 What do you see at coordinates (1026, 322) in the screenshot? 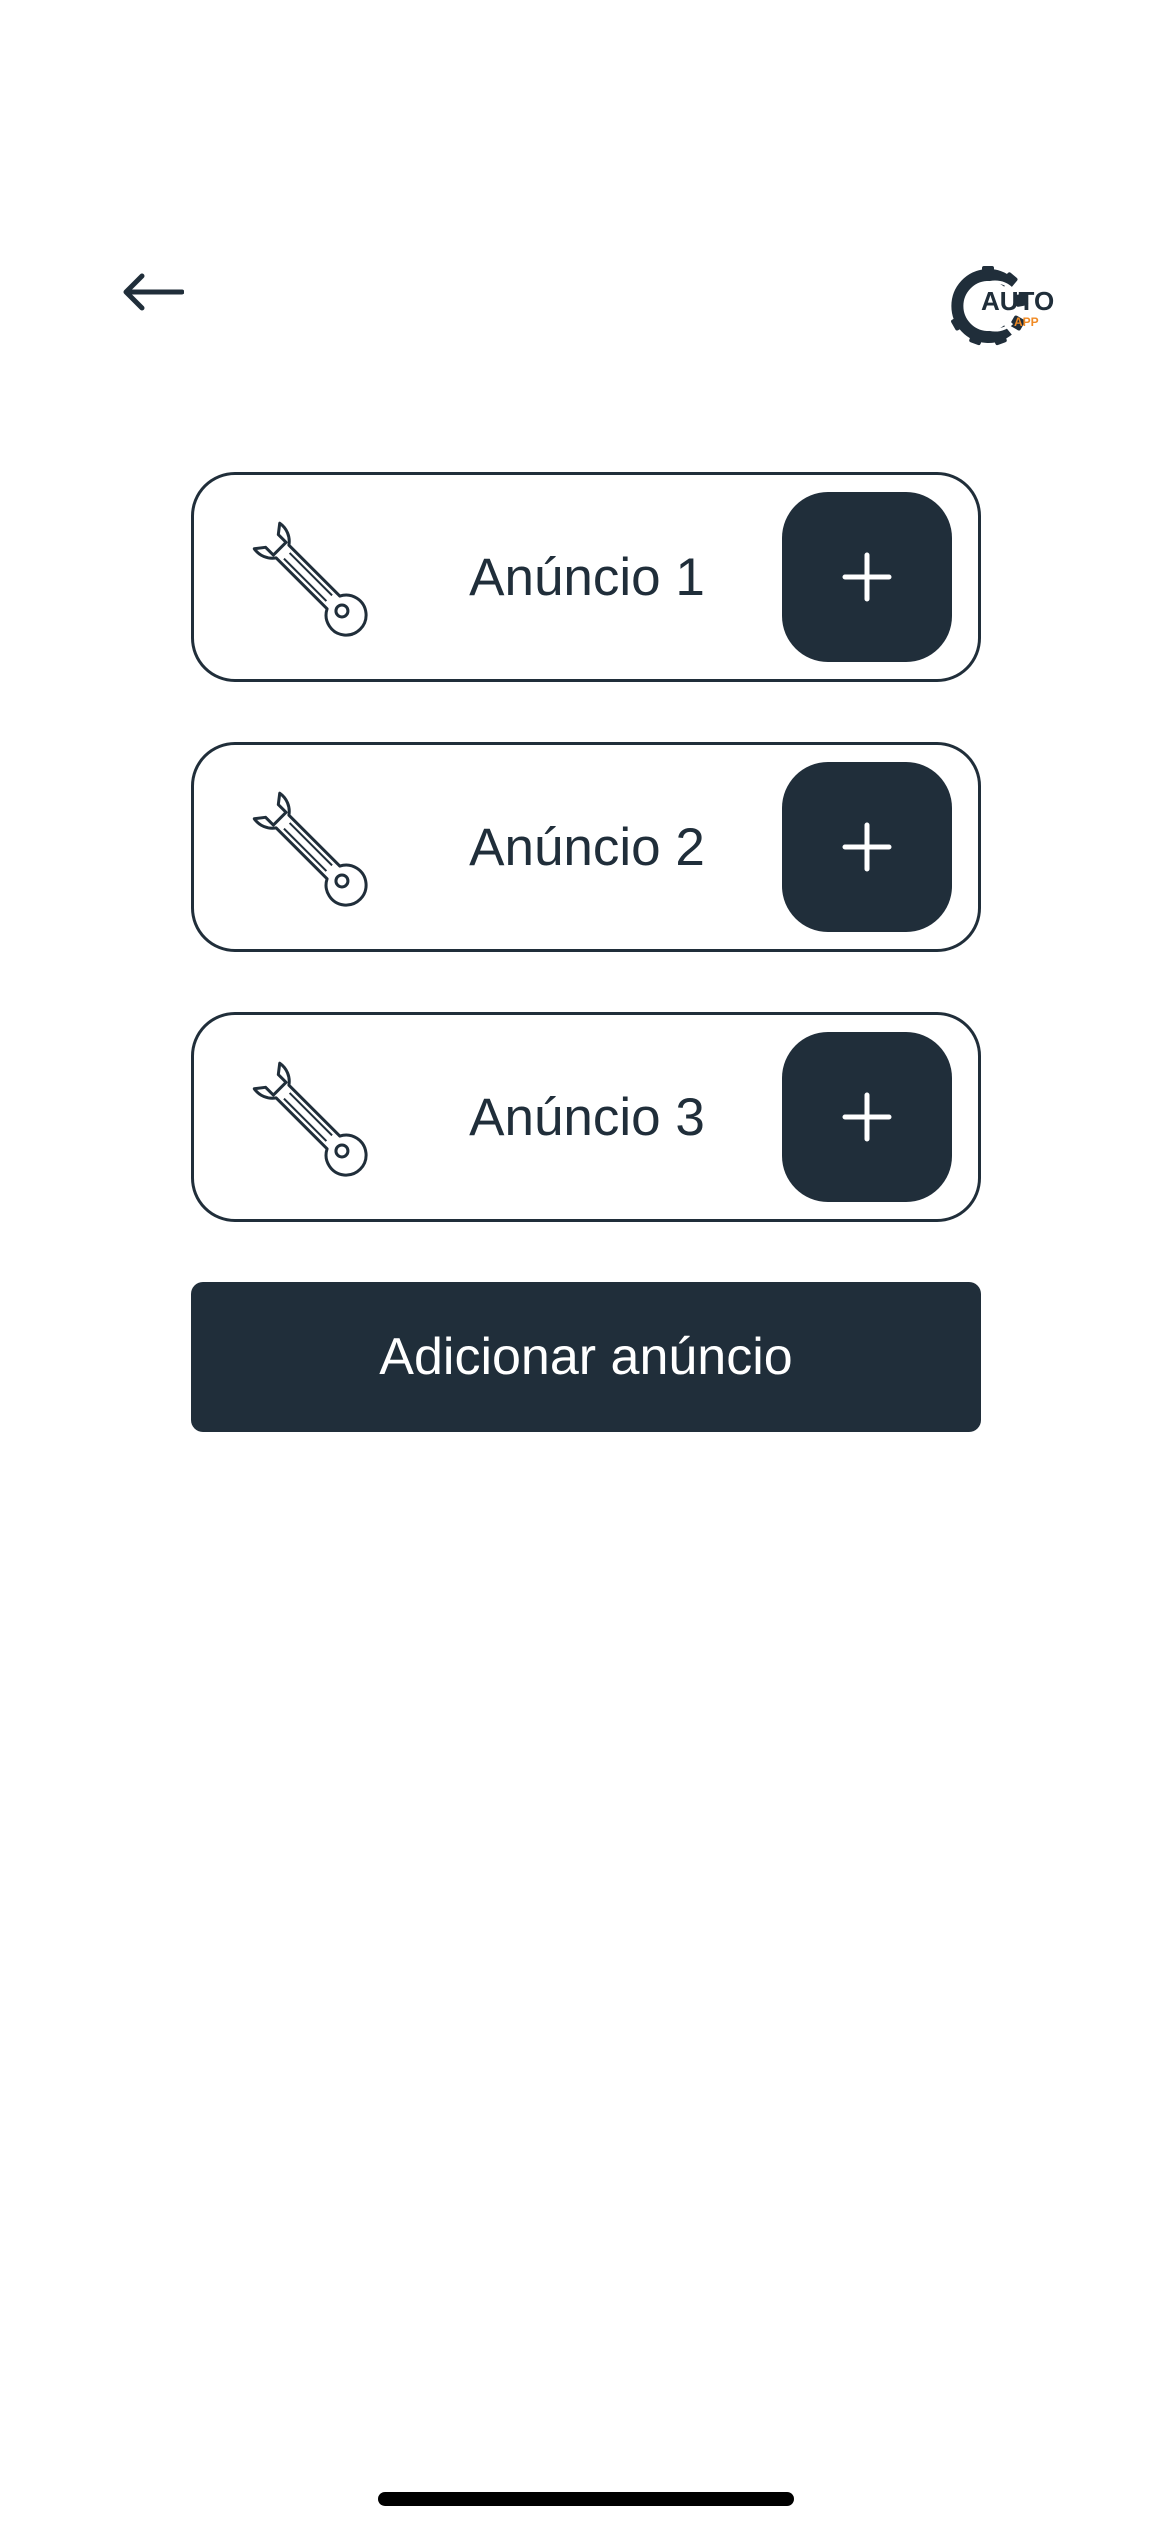
I see `logo-text-app: APP` at bounding box center [1026, 322].